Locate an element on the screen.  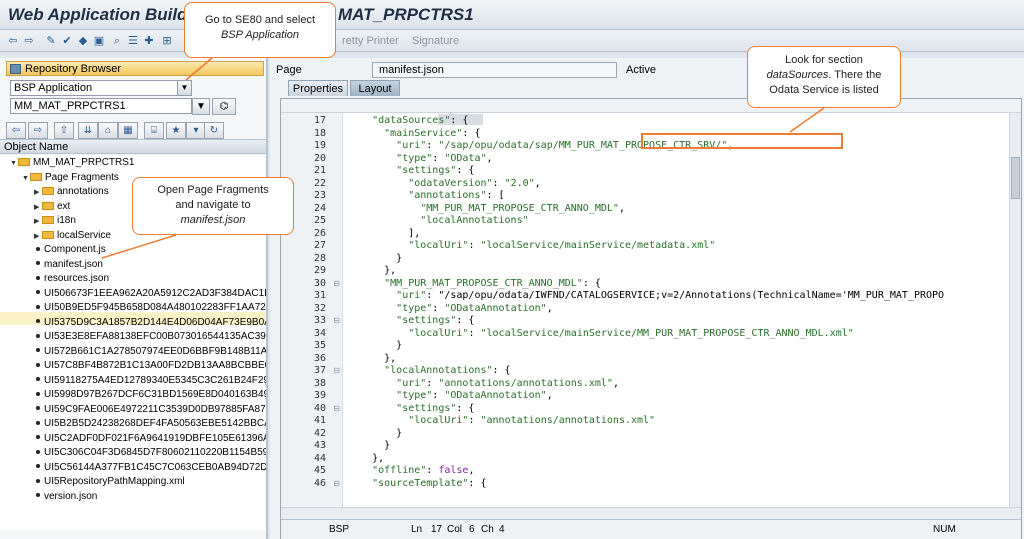
tree-file-item: resources.json is located at coordinates (71, 278).